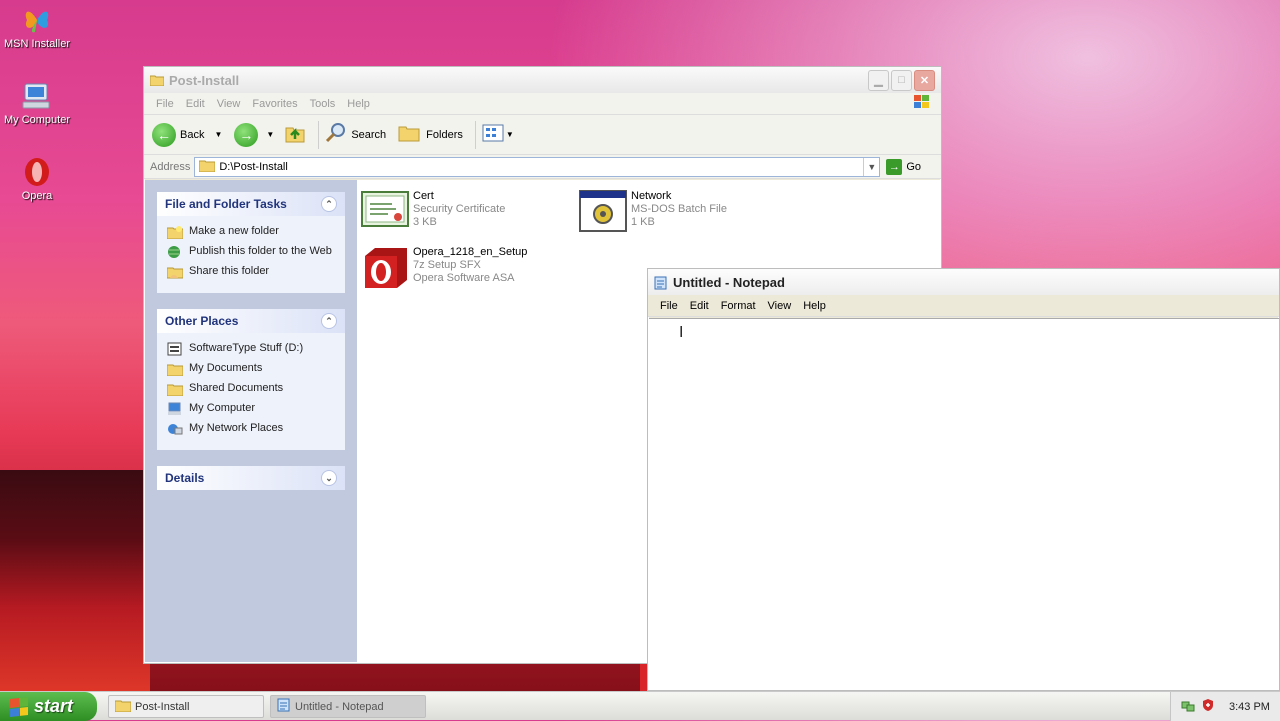 The image size is (1280, 721). Describe the element at coordinates (894, 166) in the screenshot. I see `go-arrow-icon: →` at that location.